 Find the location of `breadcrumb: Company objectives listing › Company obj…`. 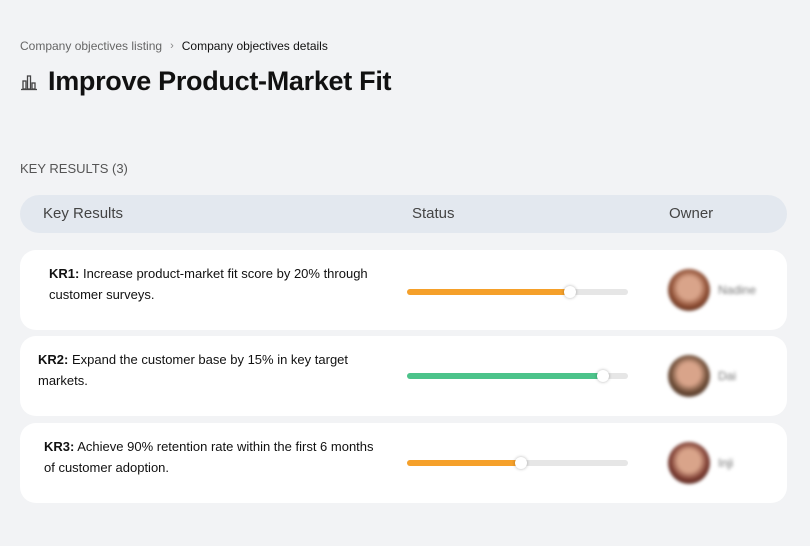

breadcrumb: Company objectives listing › Company obj… is located at coordinates (174, 46).